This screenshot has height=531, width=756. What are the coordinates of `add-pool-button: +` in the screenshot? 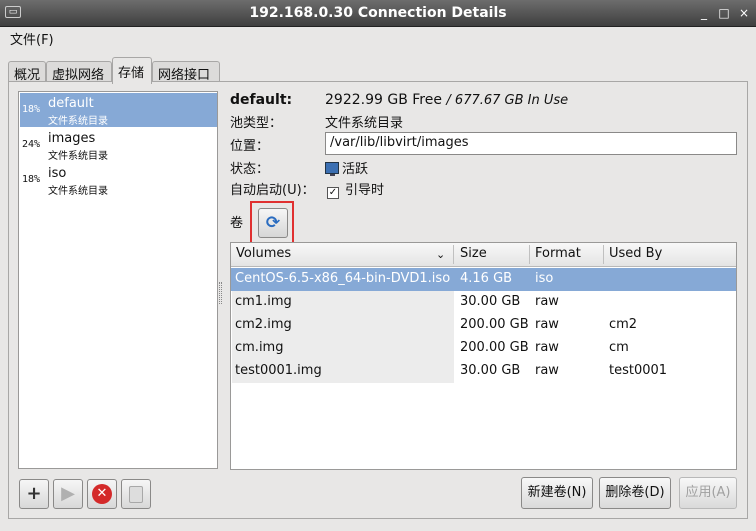 It's located at (34, 494).